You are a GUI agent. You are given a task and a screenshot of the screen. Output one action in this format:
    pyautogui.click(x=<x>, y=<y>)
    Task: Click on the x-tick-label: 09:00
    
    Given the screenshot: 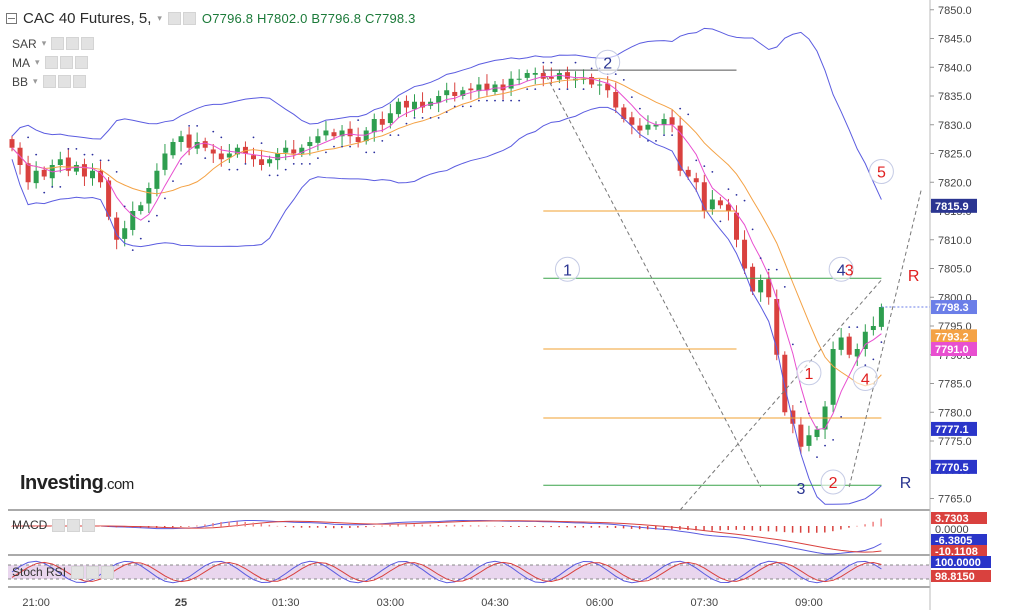 What is the action you would take?
    pyautogui.click(x=809, y=603)
    